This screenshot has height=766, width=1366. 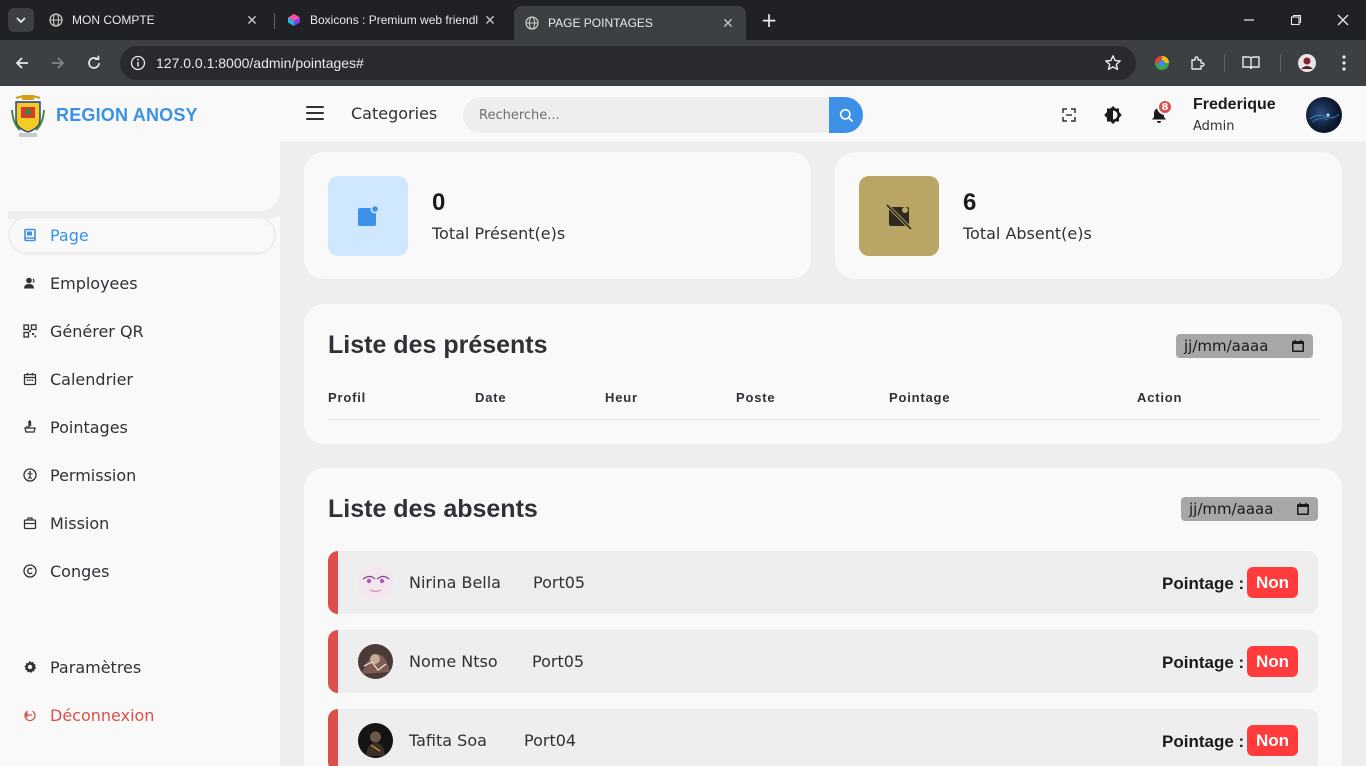 I want to click on sidebar-item-parametres: Paramètres, so click(x=142, y=667).